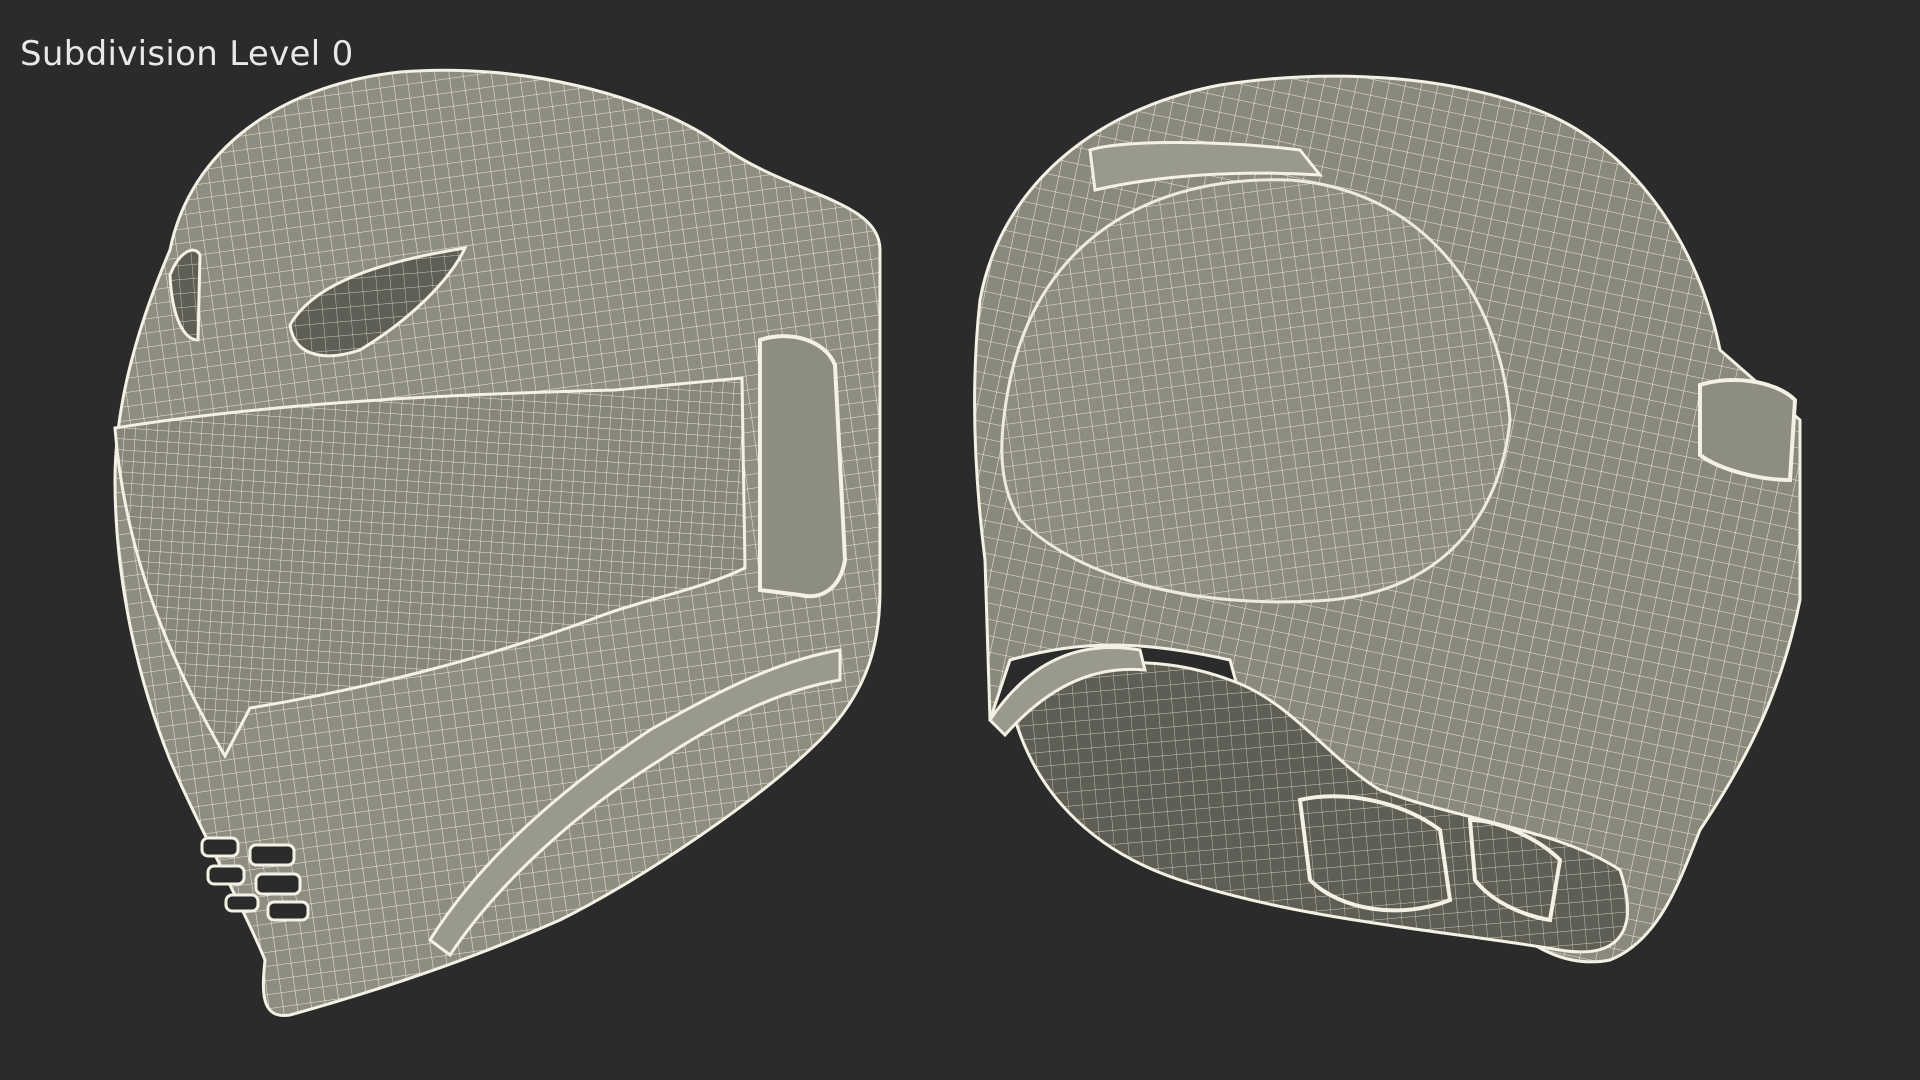 The height and width of the screenshot is (1080, 1920). What do you see at coordinates (255, 879) in the screenshot?
I see `chin-vents` at bounding box center [255, 879].